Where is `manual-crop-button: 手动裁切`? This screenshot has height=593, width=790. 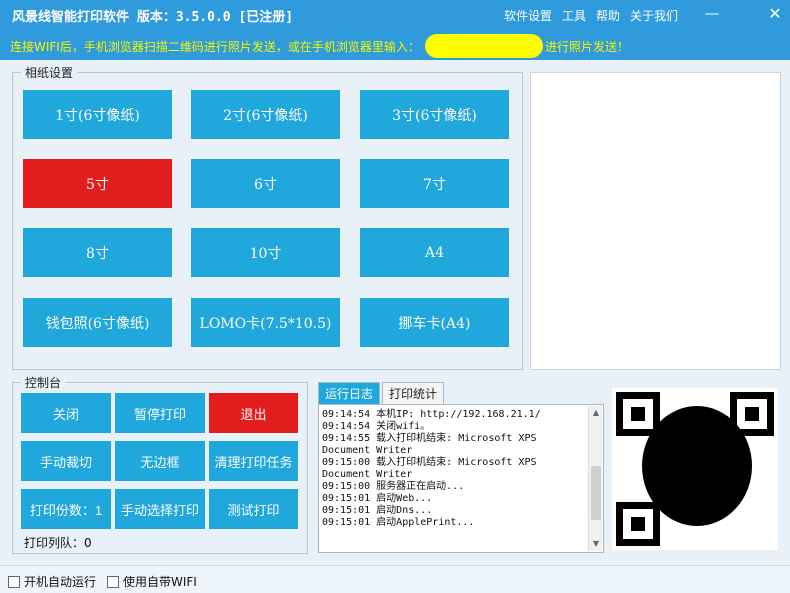 manual-crop-button: 手动裁切 is located at coordinates (66, 461).